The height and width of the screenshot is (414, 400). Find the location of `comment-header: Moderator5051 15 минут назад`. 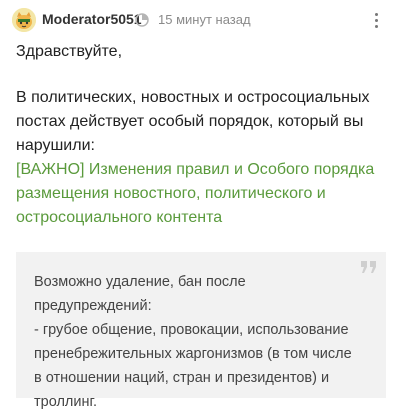

comment-header: Moderator5051 15 минут назад is located at coordinates (200, 20).